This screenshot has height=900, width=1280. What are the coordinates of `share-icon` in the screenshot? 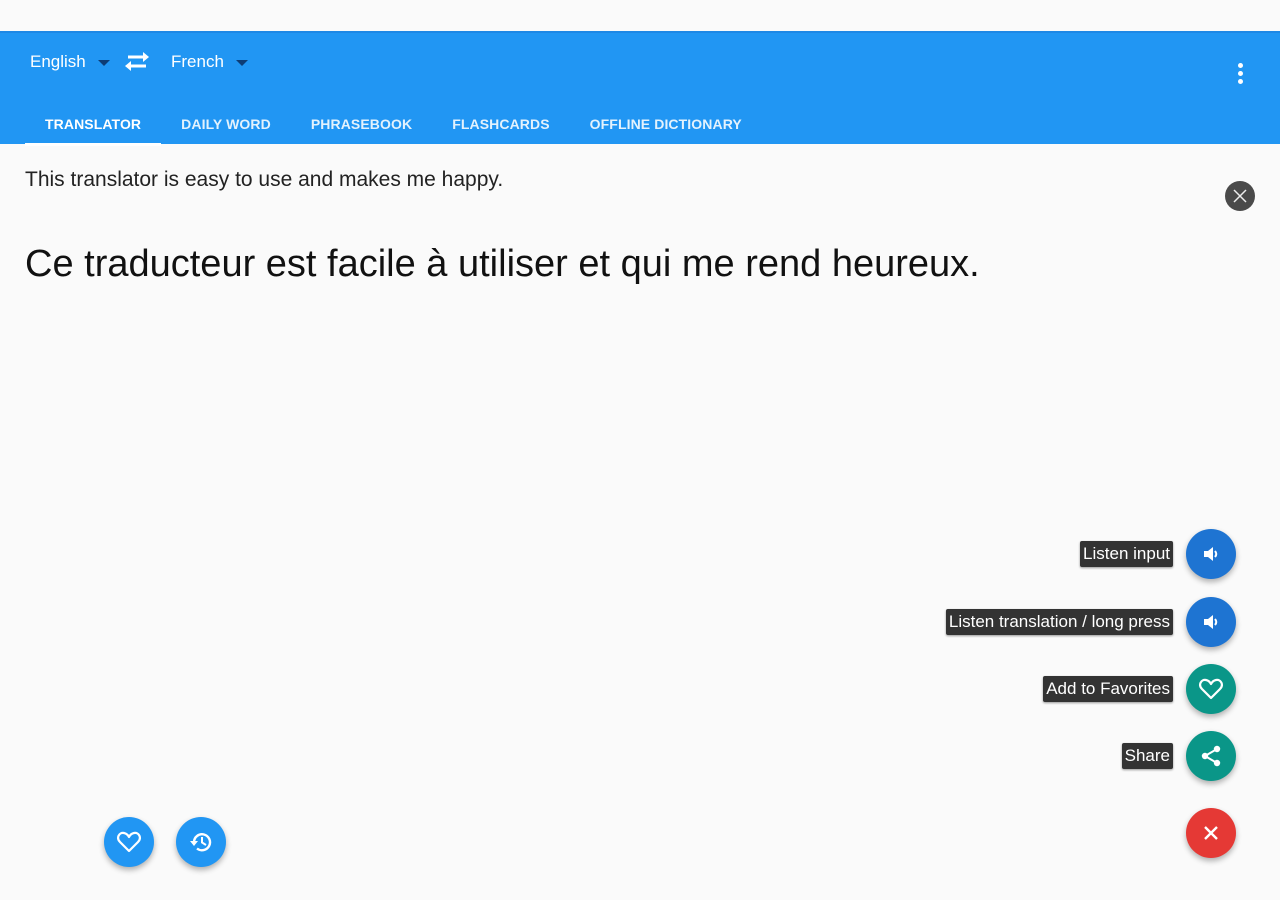 It's located at (1211, 756).